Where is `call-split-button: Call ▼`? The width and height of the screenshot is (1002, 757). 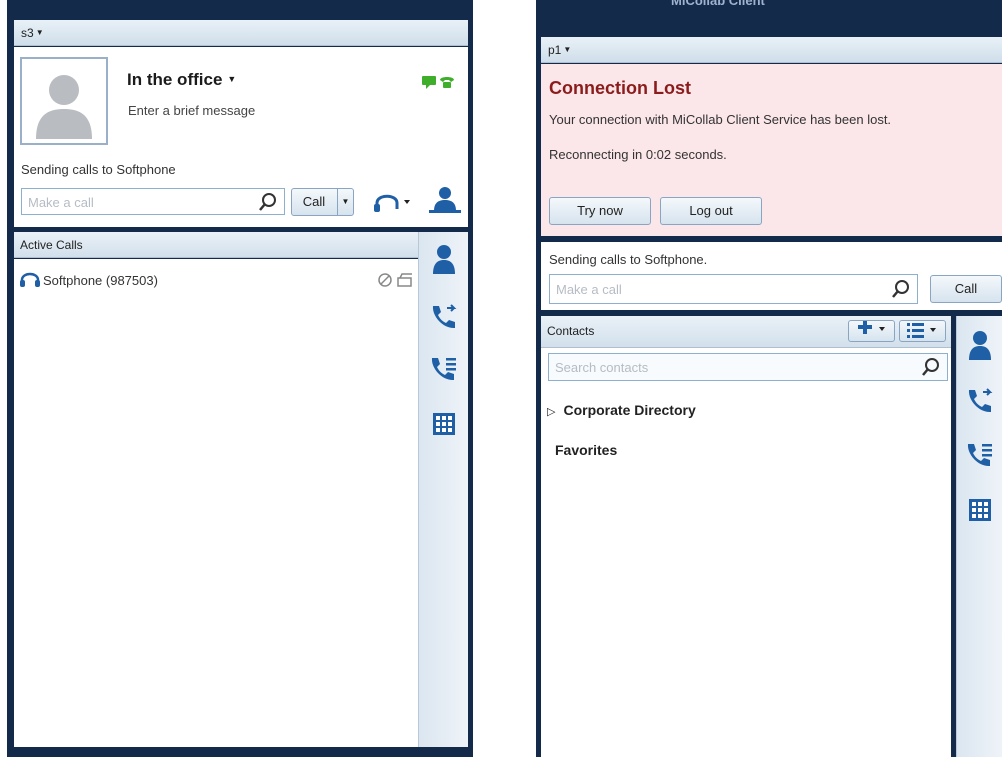
call-split-button: Call ▼ is located at coordinates (322, 202).